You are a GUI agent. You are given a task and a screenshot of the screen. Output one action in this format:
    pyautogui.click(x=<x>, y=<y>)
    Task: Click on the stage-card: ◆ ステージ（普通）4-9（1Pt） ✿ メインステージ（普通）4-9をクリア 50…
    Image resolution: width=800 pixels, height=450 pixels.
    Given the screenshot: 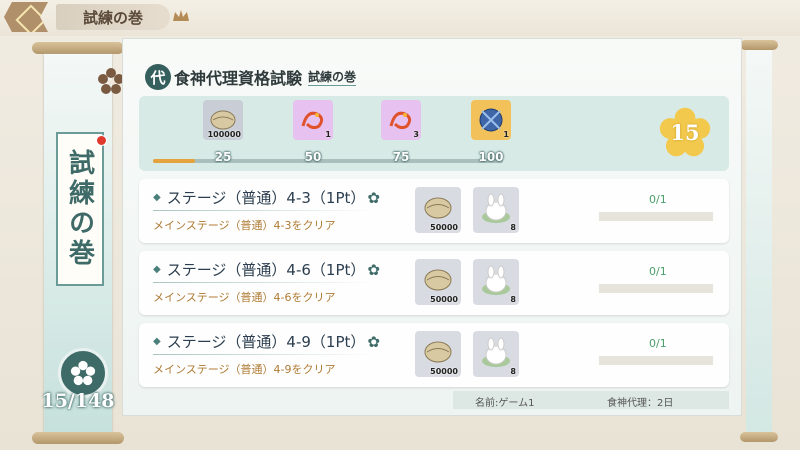 What is the action you would take?
    pyautogui.click(x=434, y=355)
    